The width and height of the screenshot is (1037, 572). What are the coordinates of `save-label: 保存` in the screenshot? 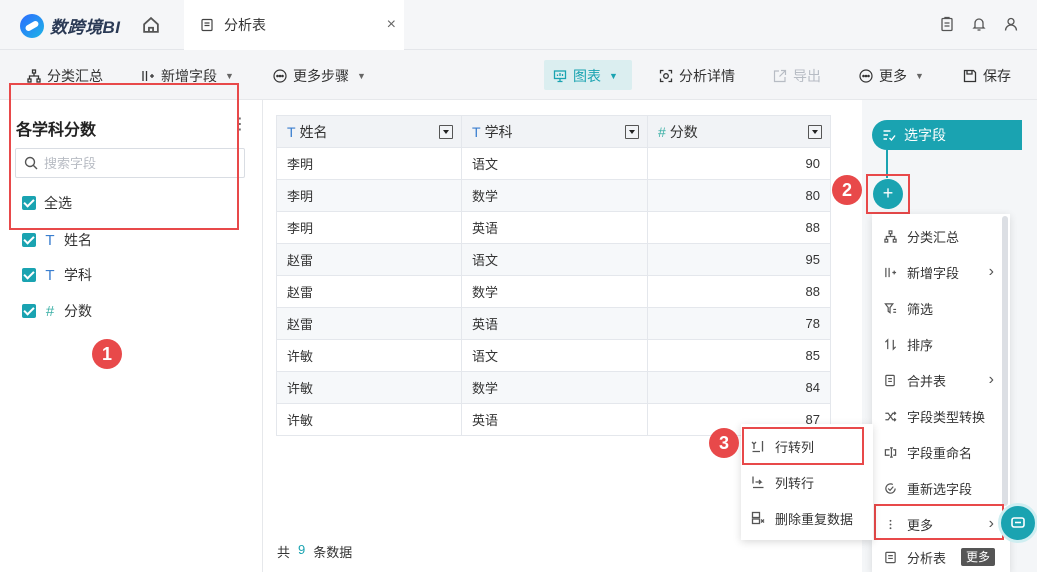 It's located at (997, 76).